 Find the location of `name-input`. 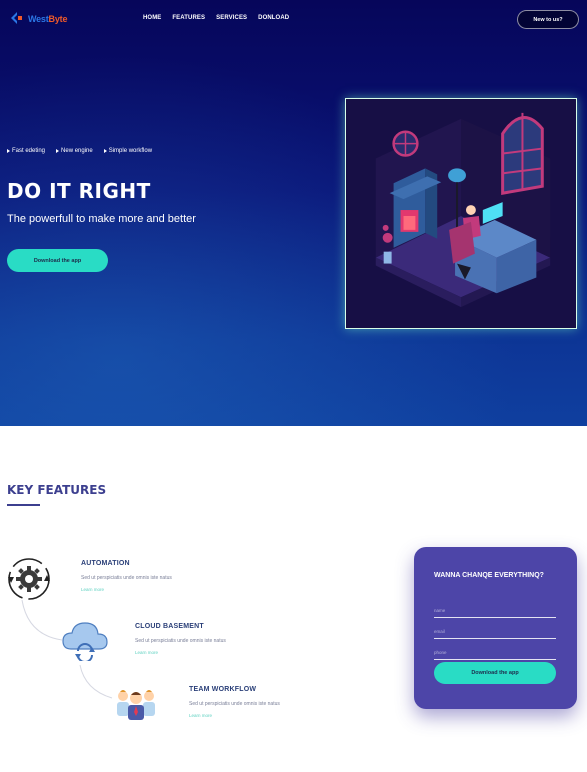

name-input is located at coordinates (495, 612).